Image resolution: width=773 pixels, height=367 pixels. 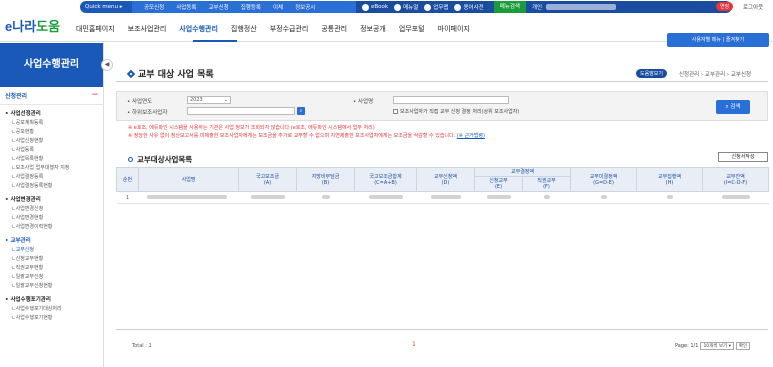 I want to click on nav-my-page: 마이페이지, so click(x=454, y=29).